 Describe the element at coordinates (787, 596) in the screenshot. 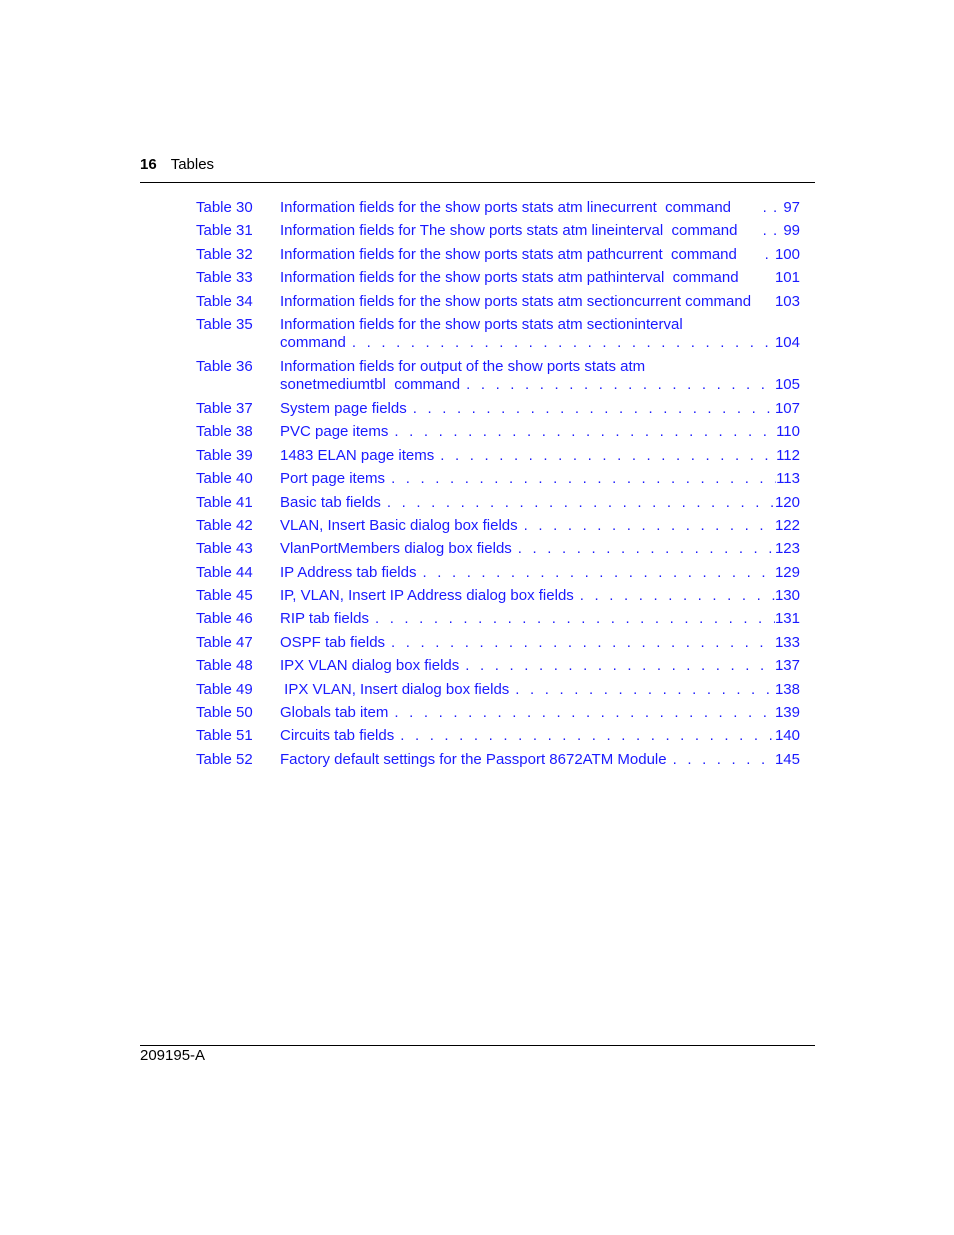

I see `toc-entry-page-number: 130` at that location.